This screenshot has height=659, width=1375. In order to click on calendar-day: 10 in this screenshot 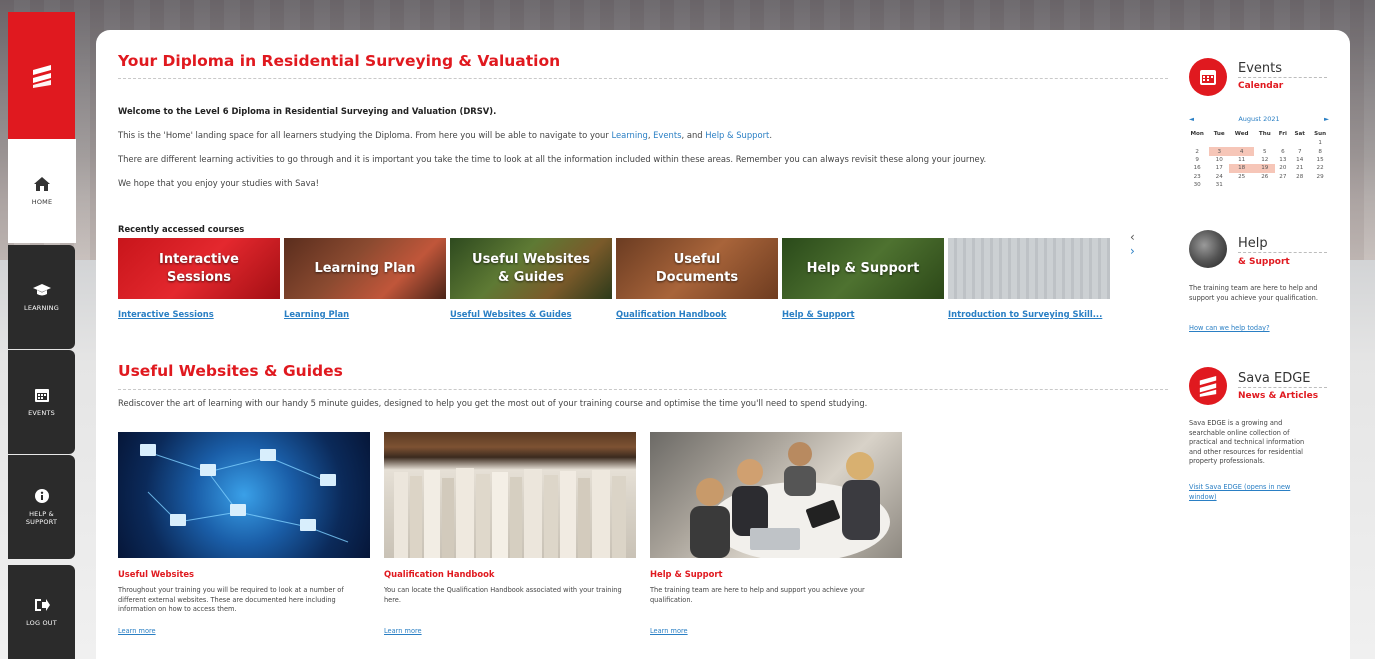, I will do `click(1219, 160)`.